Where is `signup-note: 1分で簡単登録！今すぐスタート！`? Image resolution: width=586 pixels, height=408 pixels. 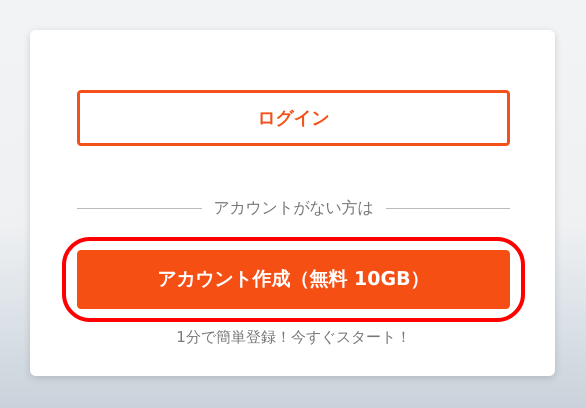 signup-note: 1分で簡単登録！今すぐスタート！ is located at coordinates (293, 337).